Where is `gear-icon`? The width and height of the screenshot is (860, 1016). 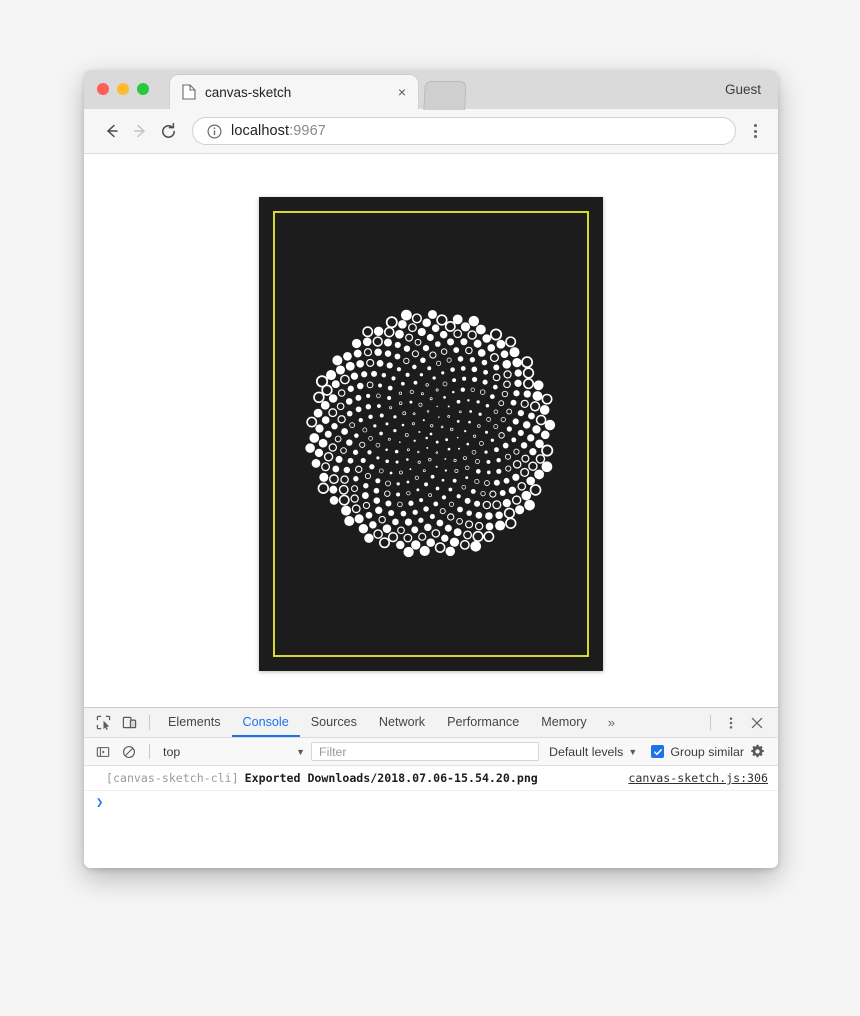
gear-icon is located at coordinates (757, 752).